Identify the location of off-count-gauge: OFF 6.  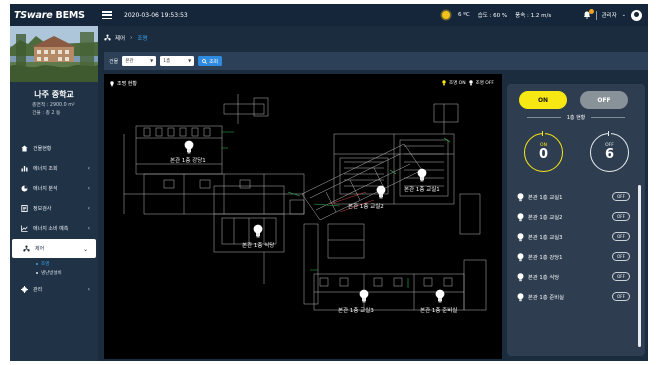
(609, 151).